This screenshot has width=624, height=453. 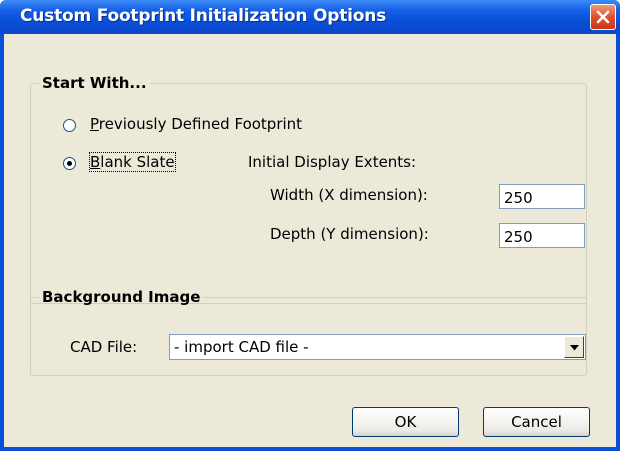 I want to click on window-title: Custom Footprint Initialization Options, so click(x=203, y=16).